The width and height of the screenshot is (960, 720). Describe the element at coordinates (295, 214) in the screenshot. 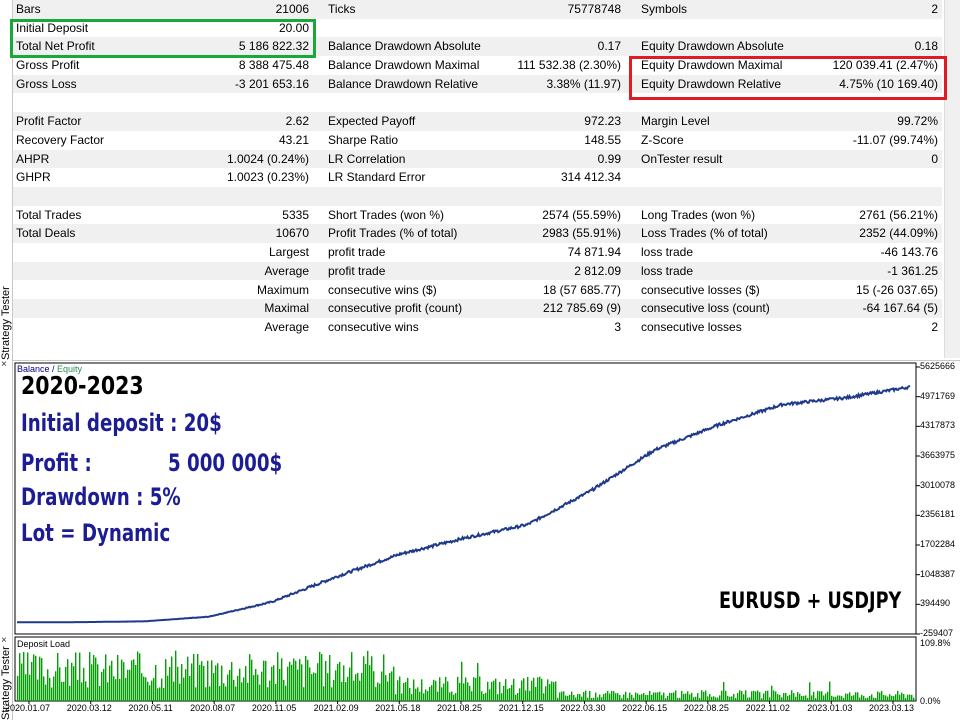

I see `report-value: 5335` at that location.